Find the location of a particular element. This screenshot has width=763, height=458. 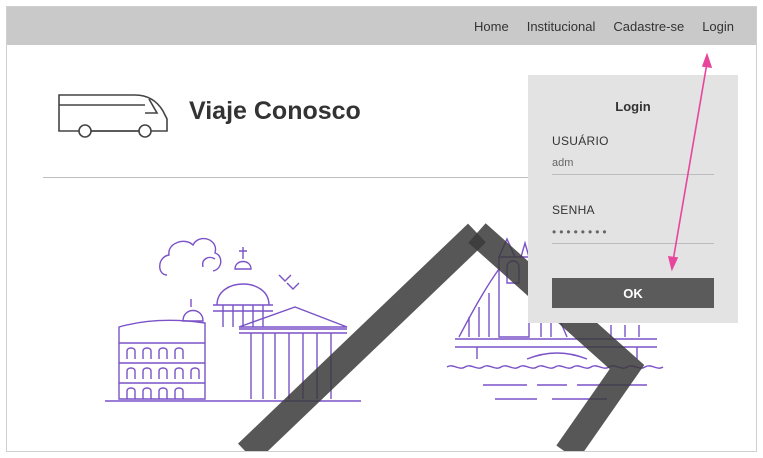

username-label: USUÁRIO is located at coordinates (580, 141).